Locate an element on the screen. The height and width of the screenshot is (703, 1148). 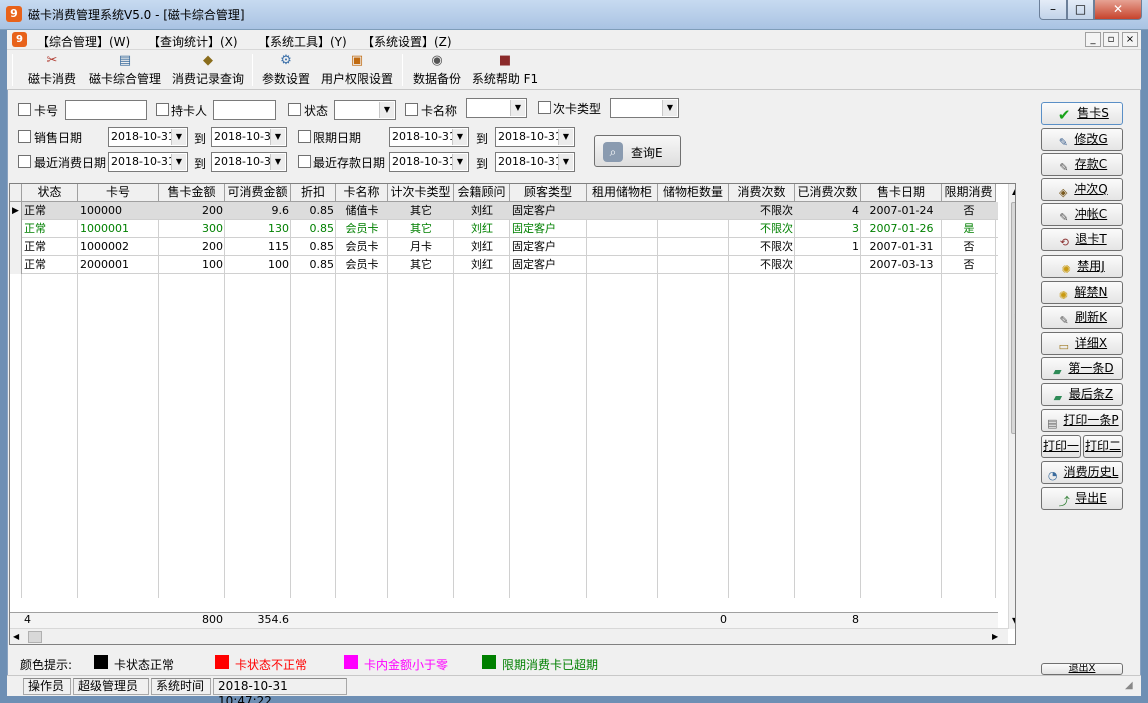
scroll-right-icon: ▶ is located at coordinates (995, 636).